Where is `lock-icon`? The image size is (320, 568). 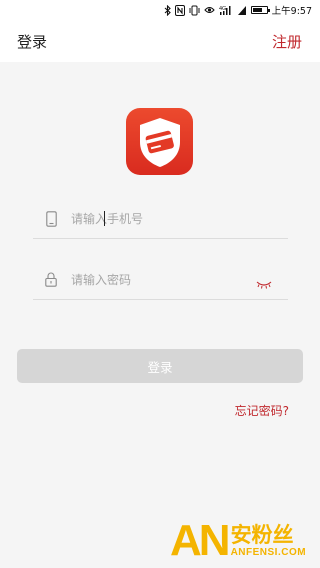
lock-icon is located at coordinates (51, 279).